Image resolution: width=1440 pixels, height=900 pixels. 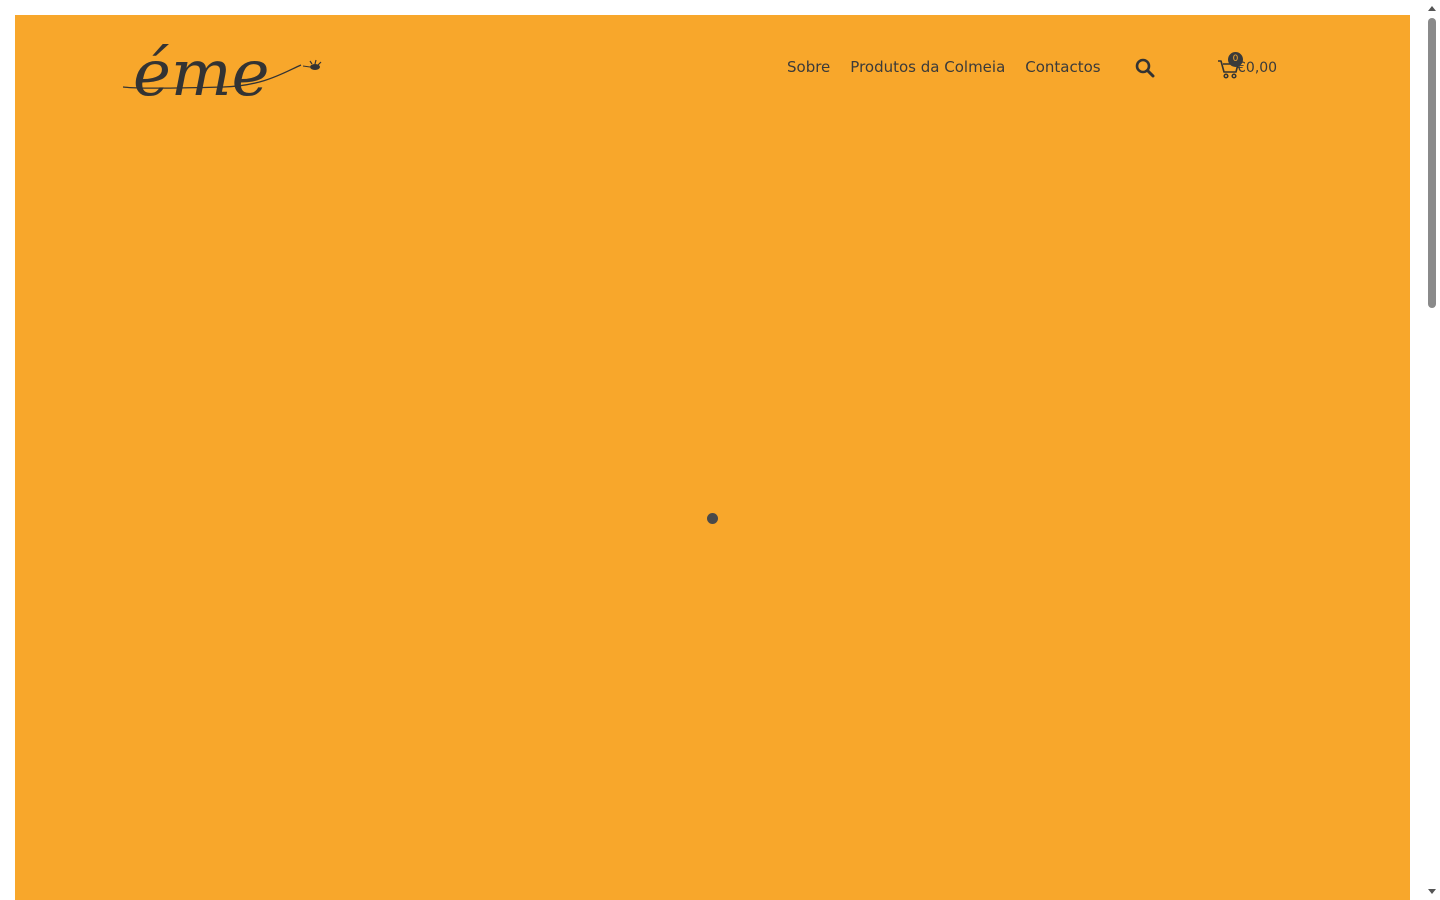 What do you see at coordinates (1432, 8) in the screenshot?
I see `scroll-up-icon` at bounding box center [1432, 8].